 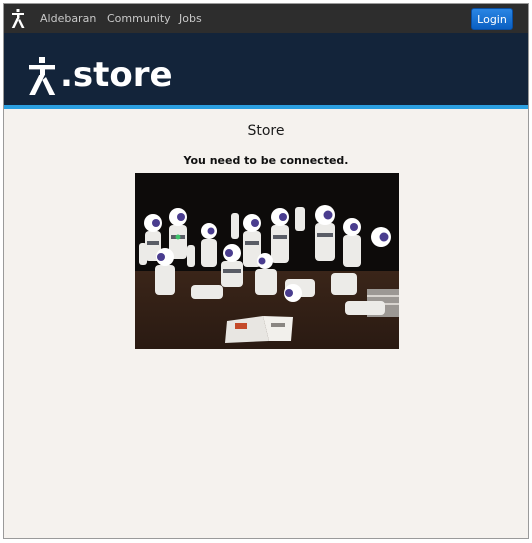 I want to click on top-navigation-bar: Aldebaran Community Jobs Login, so click(x=266, y=19).